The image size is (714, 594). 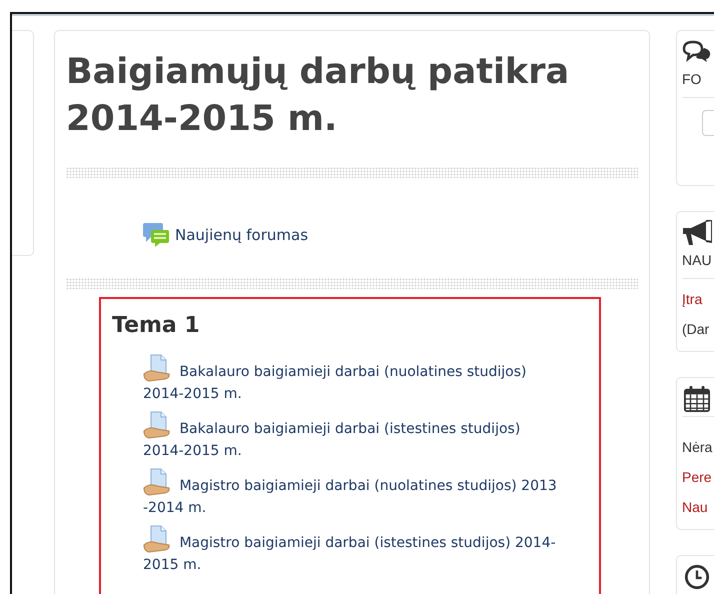 What do you see at coordinates (318, 96) in the screenshot?
I see `course-title: Baigiamųjų darbų patikra 2014-2015 m.` at bounding box center [318, 96].